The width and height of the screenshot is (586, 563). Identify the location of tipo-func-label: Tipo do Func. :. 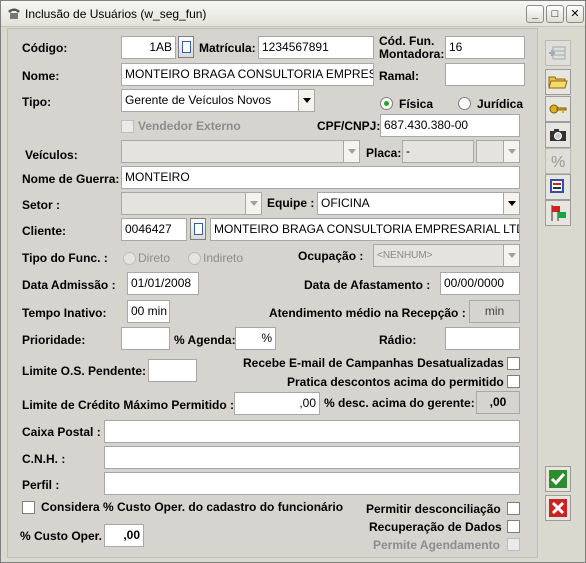
(65, 258).